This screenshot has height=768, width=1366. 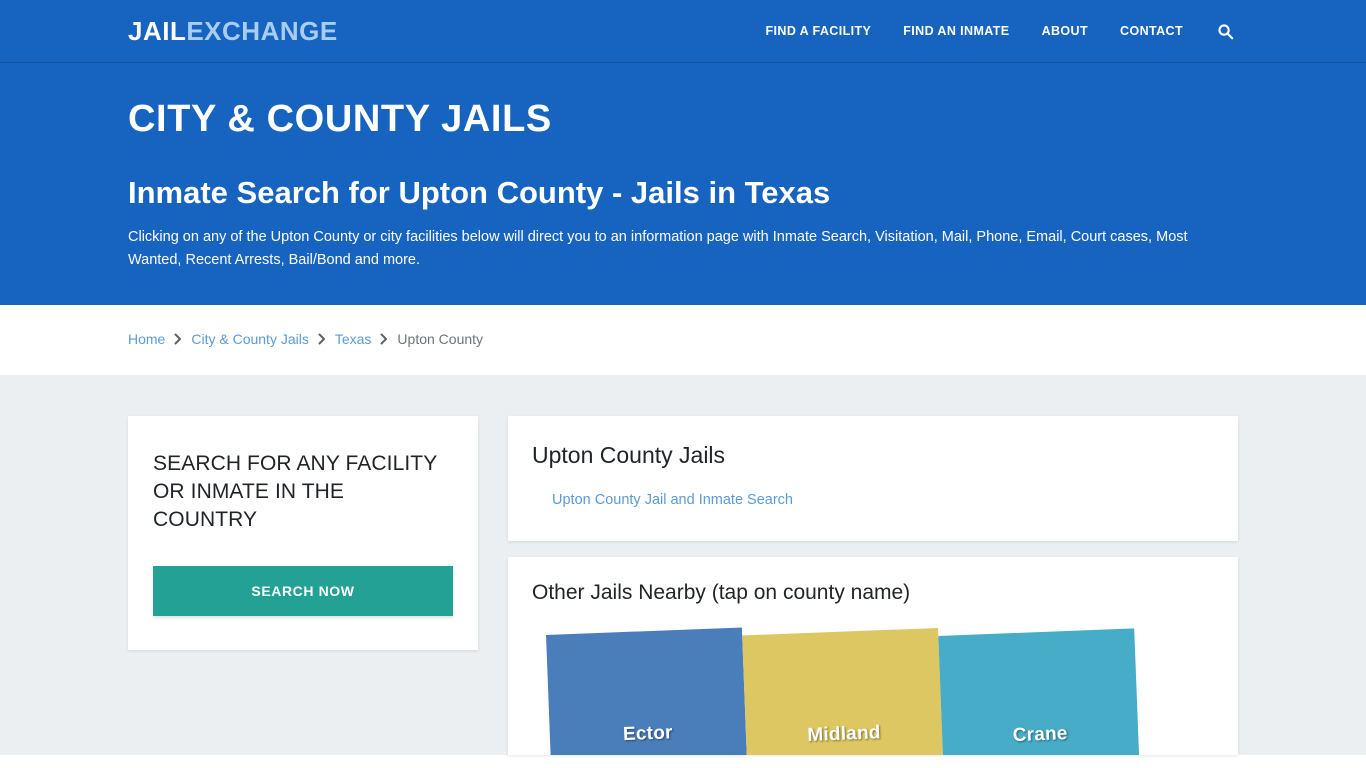 I want to click on breadcrumb-item-texas: Texas, so click(x=353, y=339).